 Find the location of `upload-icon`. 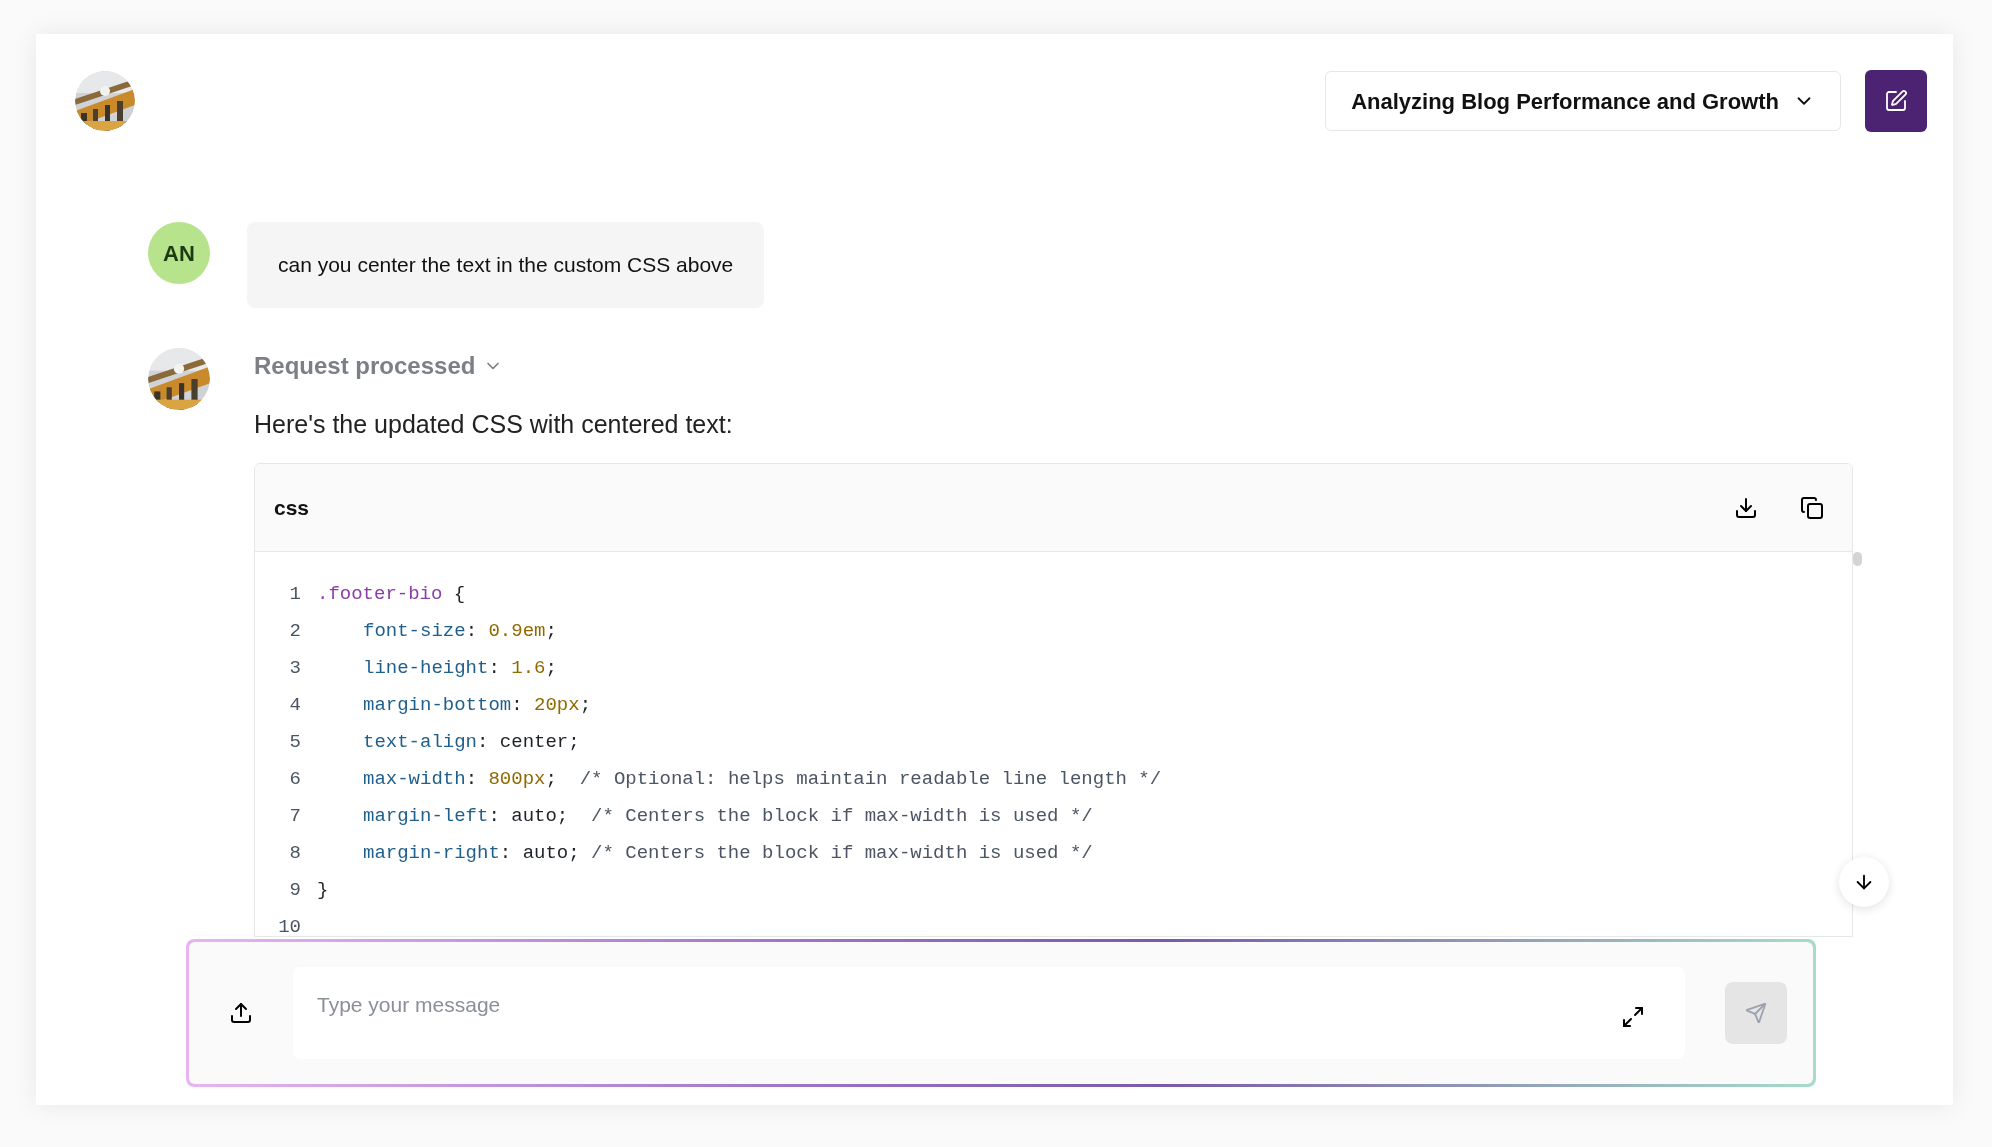

upload-icon is located at coordinates (241, 1013).